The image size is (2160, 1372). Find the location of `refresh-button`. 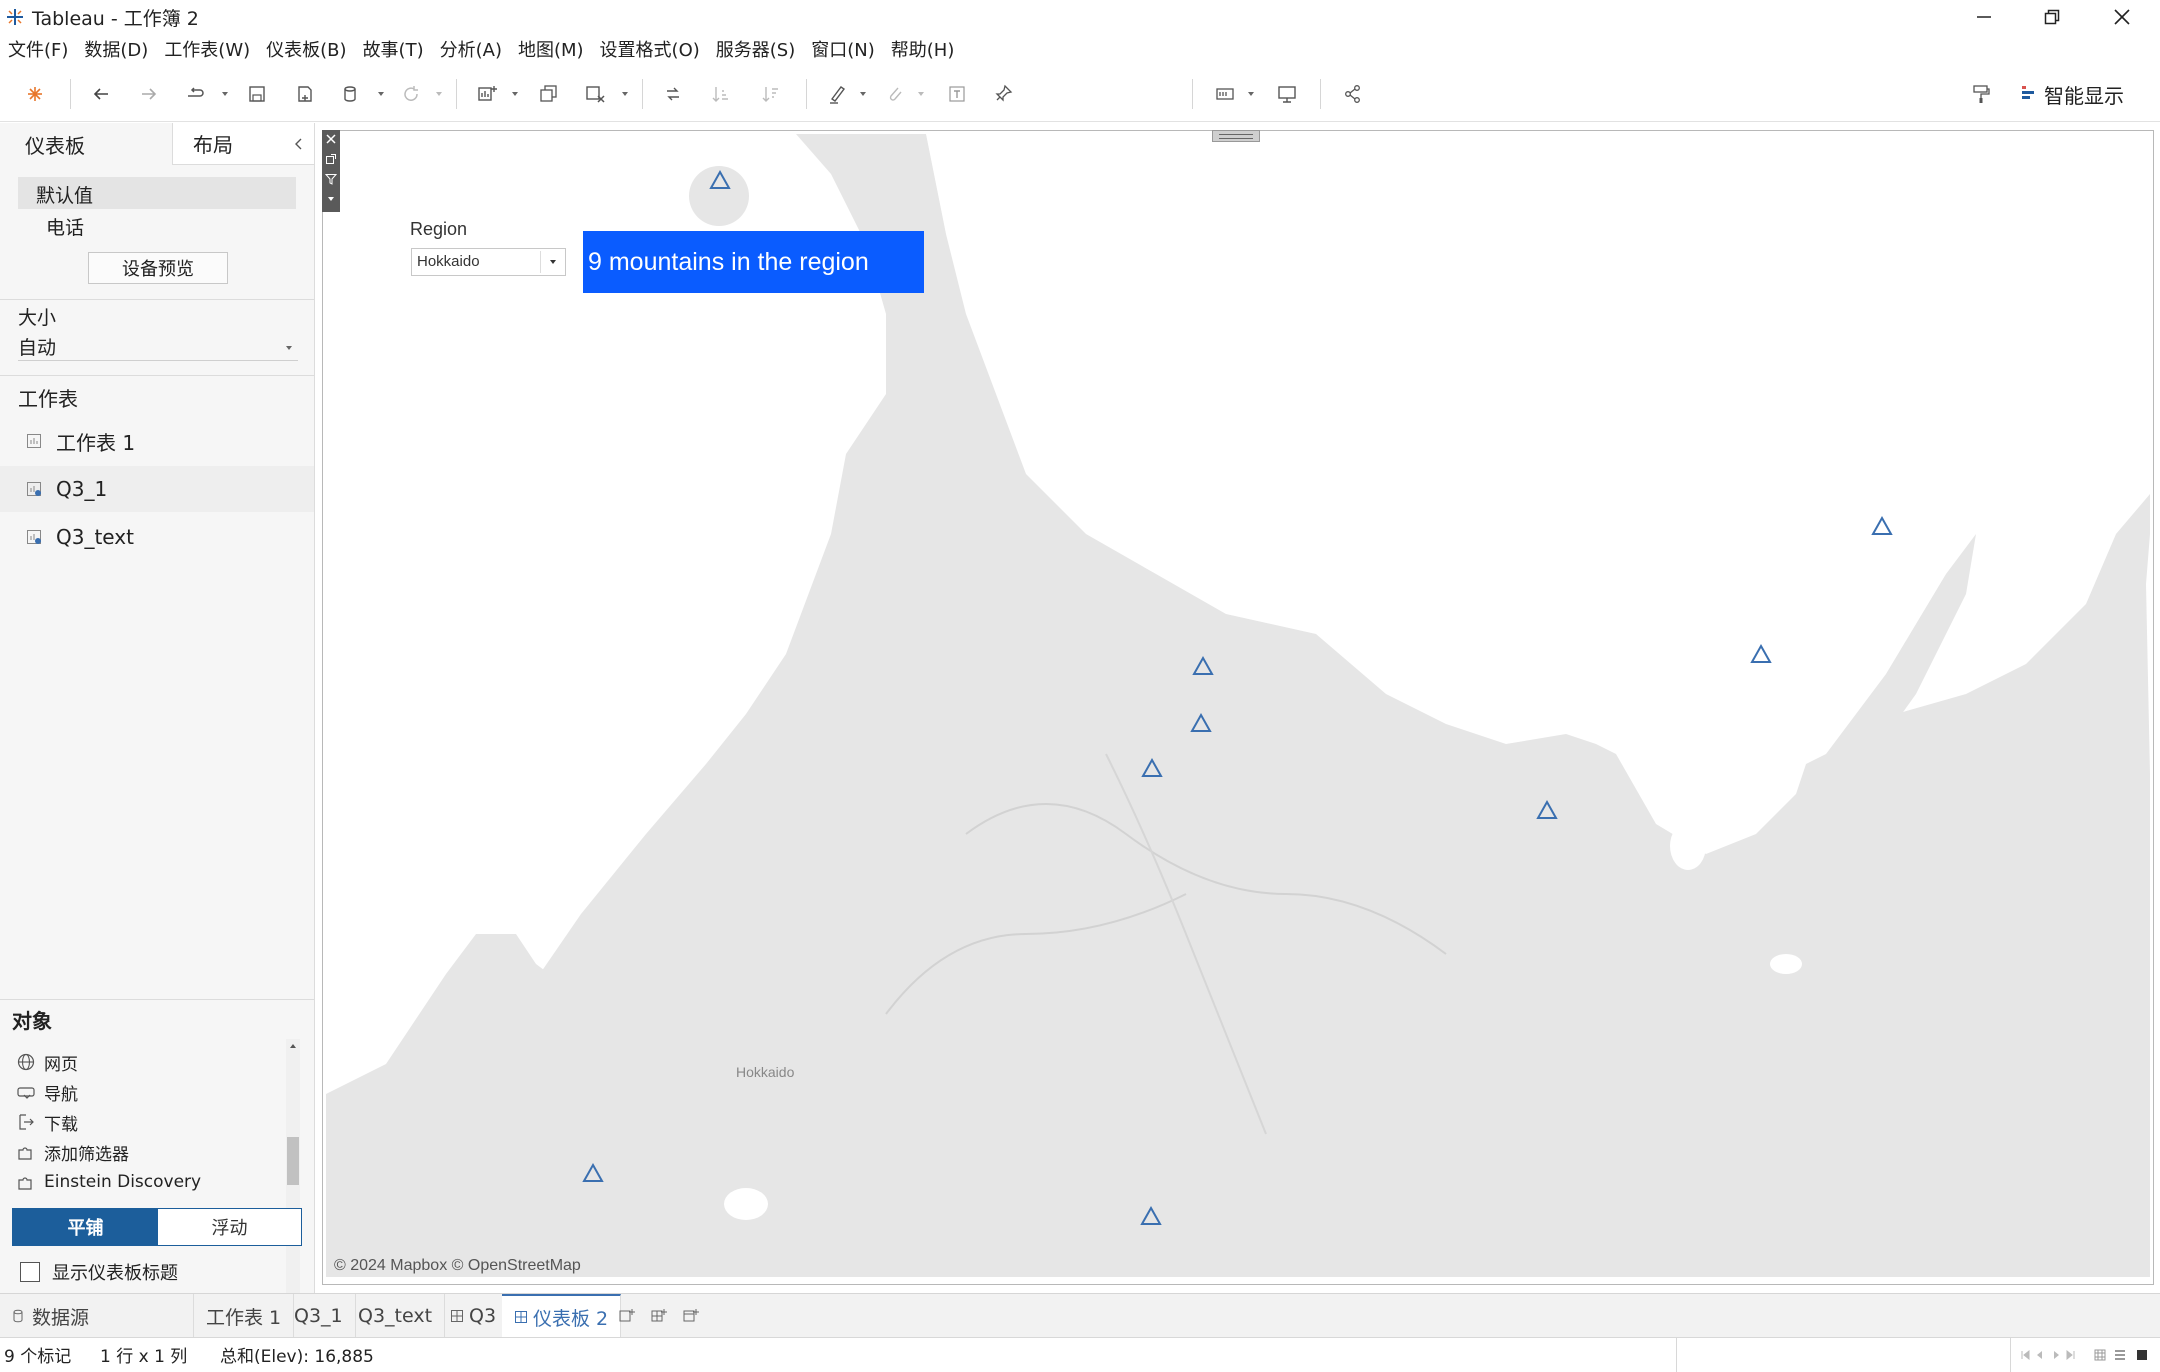

refresh-button is located at coordinates (411, 94).